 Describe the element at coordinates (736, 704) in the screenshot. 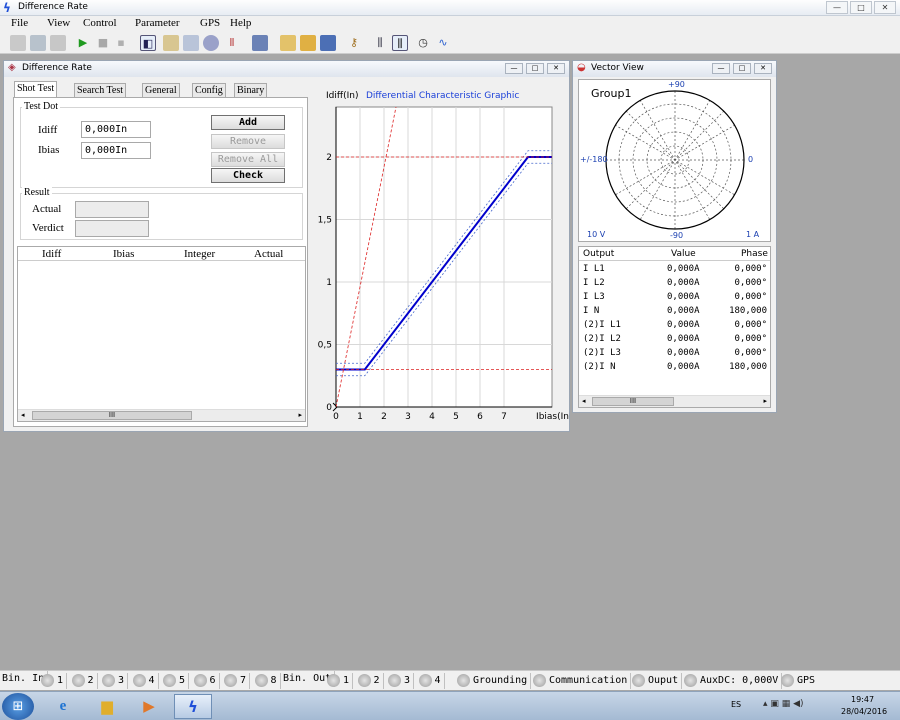

I see `language-indicator: ES` at that location.